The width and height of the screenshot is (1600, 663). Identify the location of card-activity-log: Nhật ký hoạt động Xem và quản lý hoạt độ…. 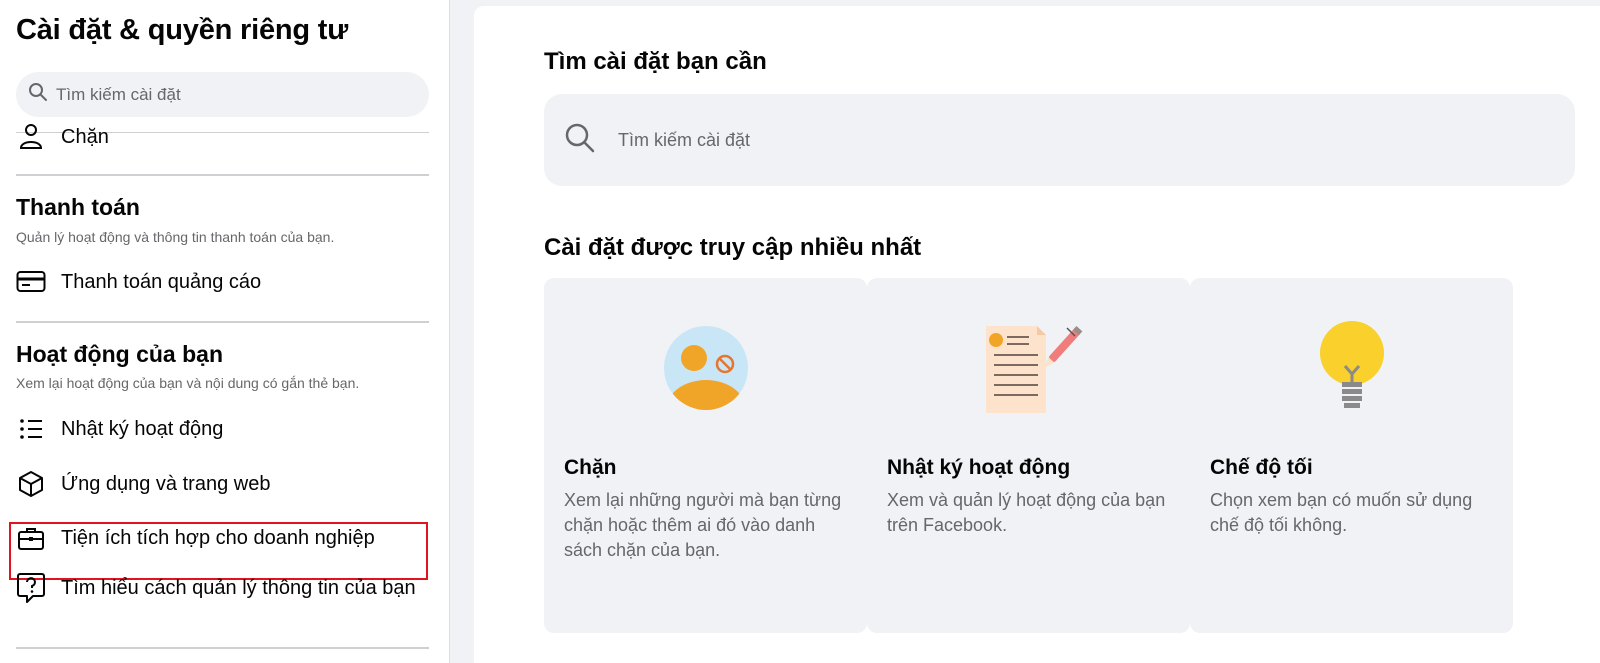
(1028, 455).